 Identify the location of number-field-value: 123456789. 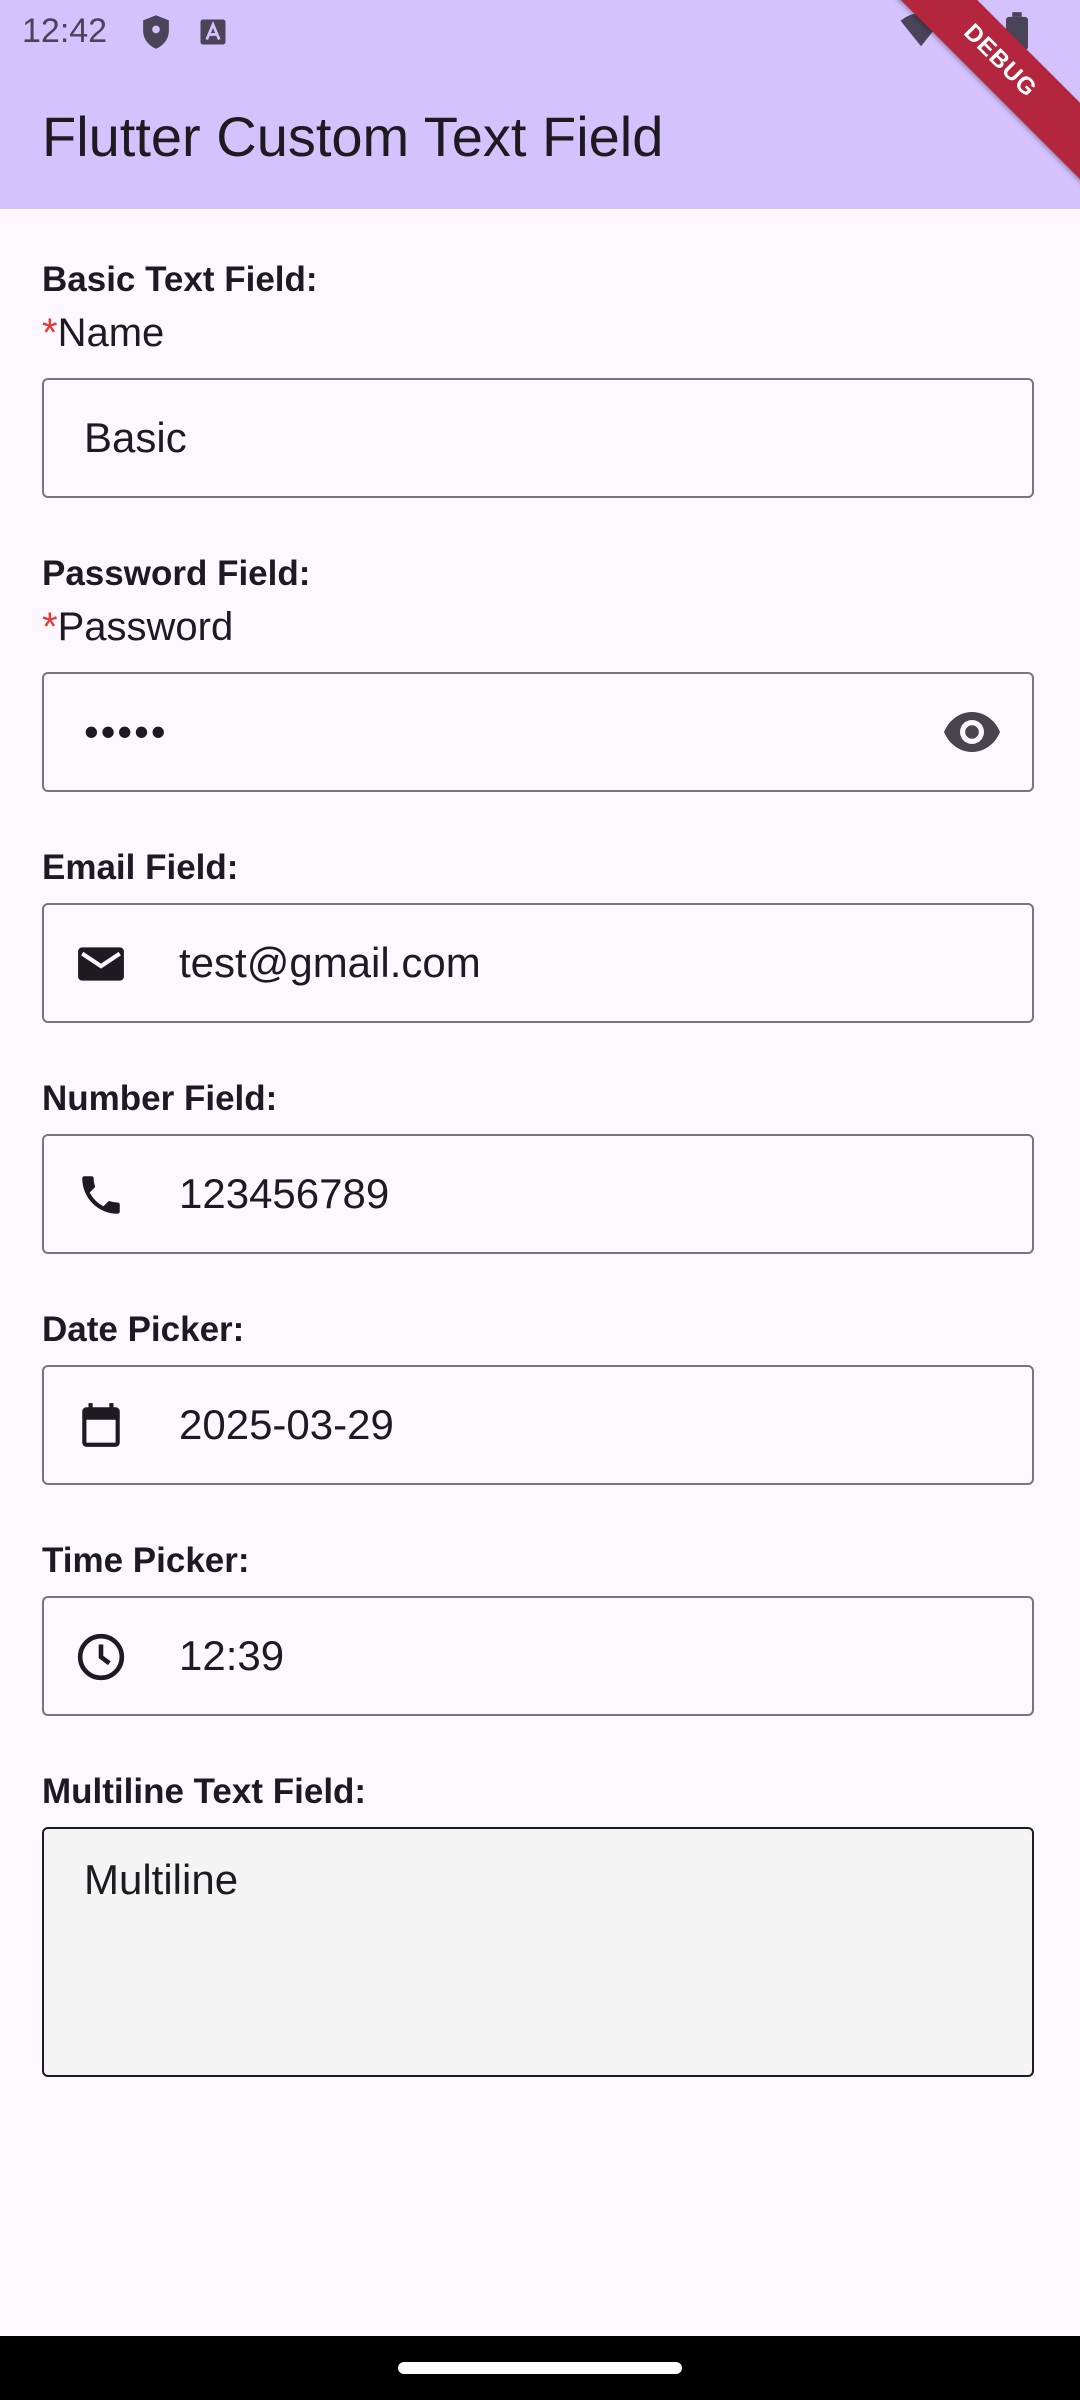
(284, 1193).